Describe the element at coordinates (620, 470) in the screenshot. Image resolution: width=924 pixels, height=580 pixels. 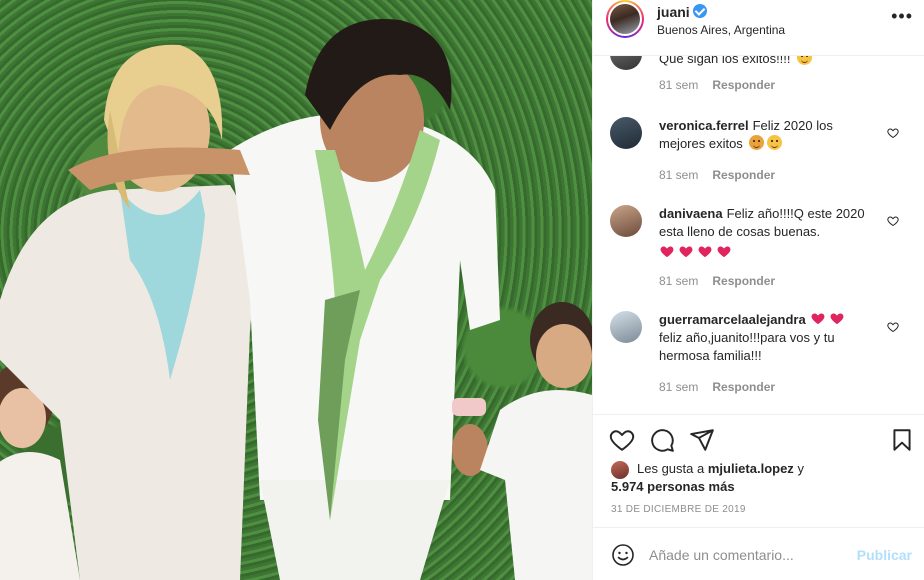
I see `liker-avatar` at that location.